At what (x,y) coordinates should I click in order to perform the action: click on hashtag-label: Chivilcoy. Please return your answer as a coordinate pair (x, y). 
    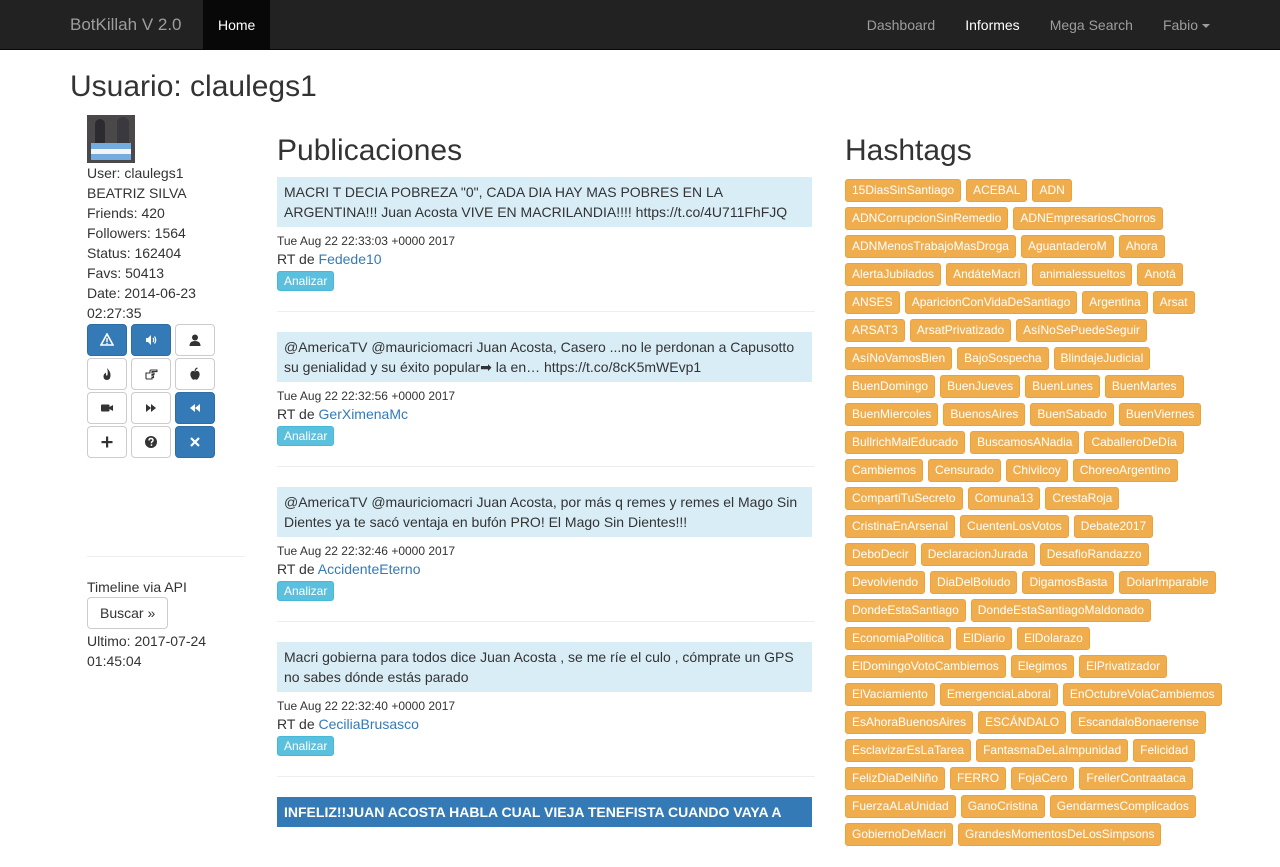
    Looking at the image, I should click on (1036, 470).